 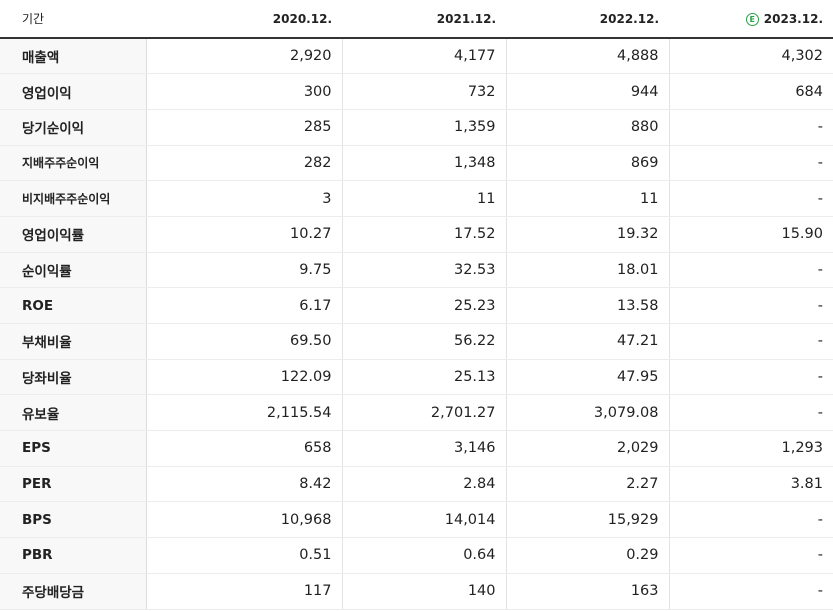 What do you see at coordinates (73, 234) in the screenshot?
I see `row-label: 영업이익률` at bounding box center [73, 234].